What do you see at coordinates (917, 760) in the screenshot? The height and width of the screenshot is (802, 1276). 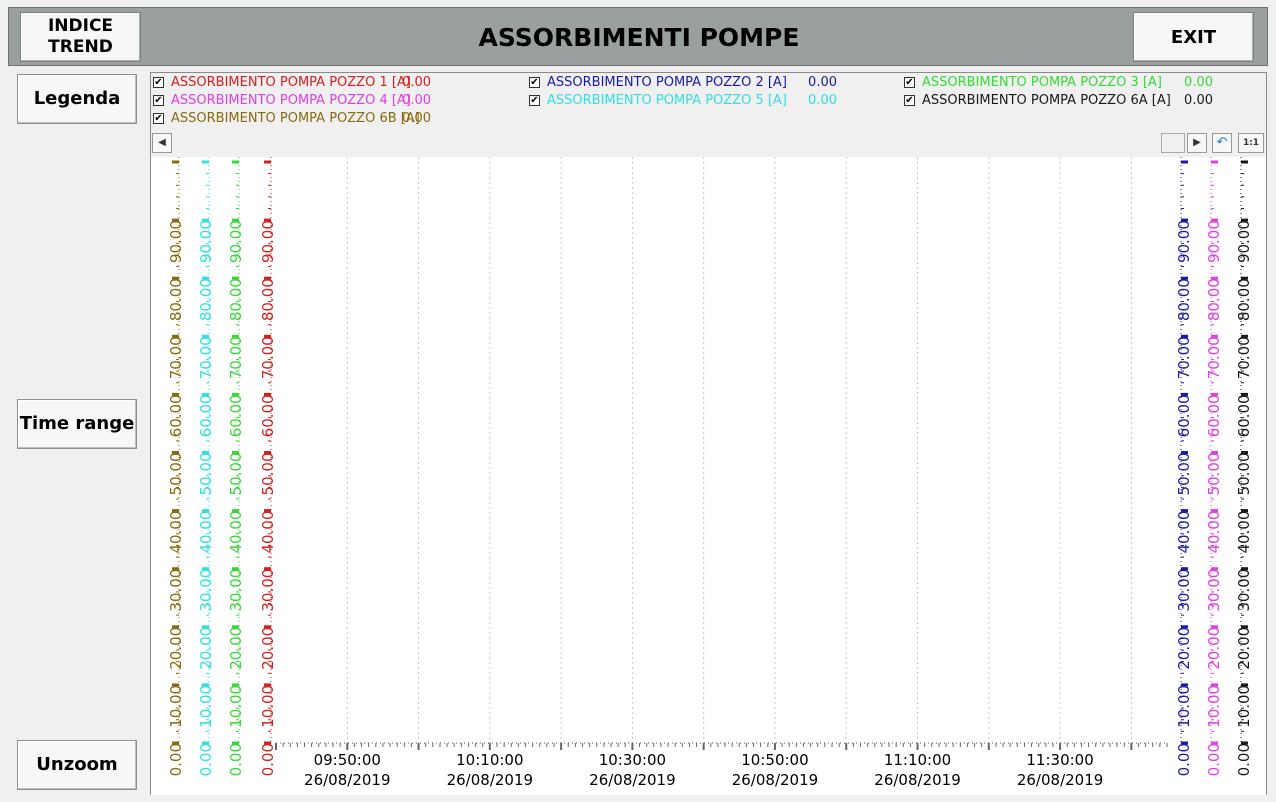 I see `x-tick-time: 11:10:00` at bounding box center [917, 760].